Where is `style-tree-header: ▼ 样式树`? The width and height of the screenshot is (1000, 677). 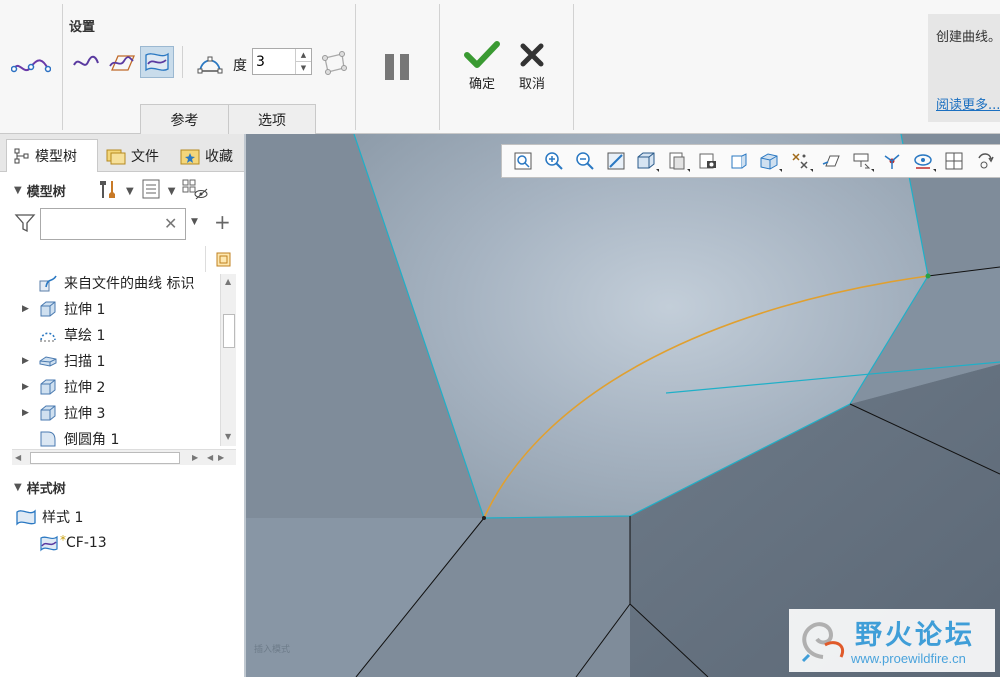 style-tree-header: ▼ 样式树 is located at coordinates (40, 487).